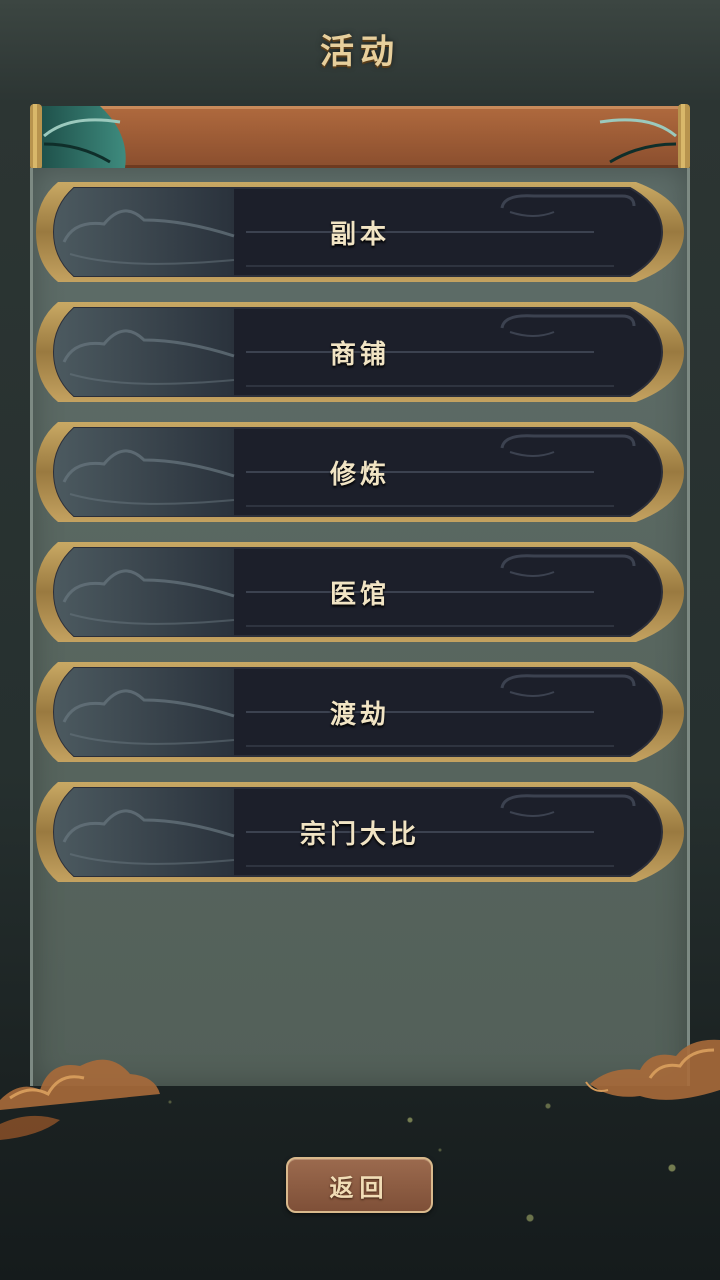  I want to click on menu-item-label: 商铺, so click(359, 354).